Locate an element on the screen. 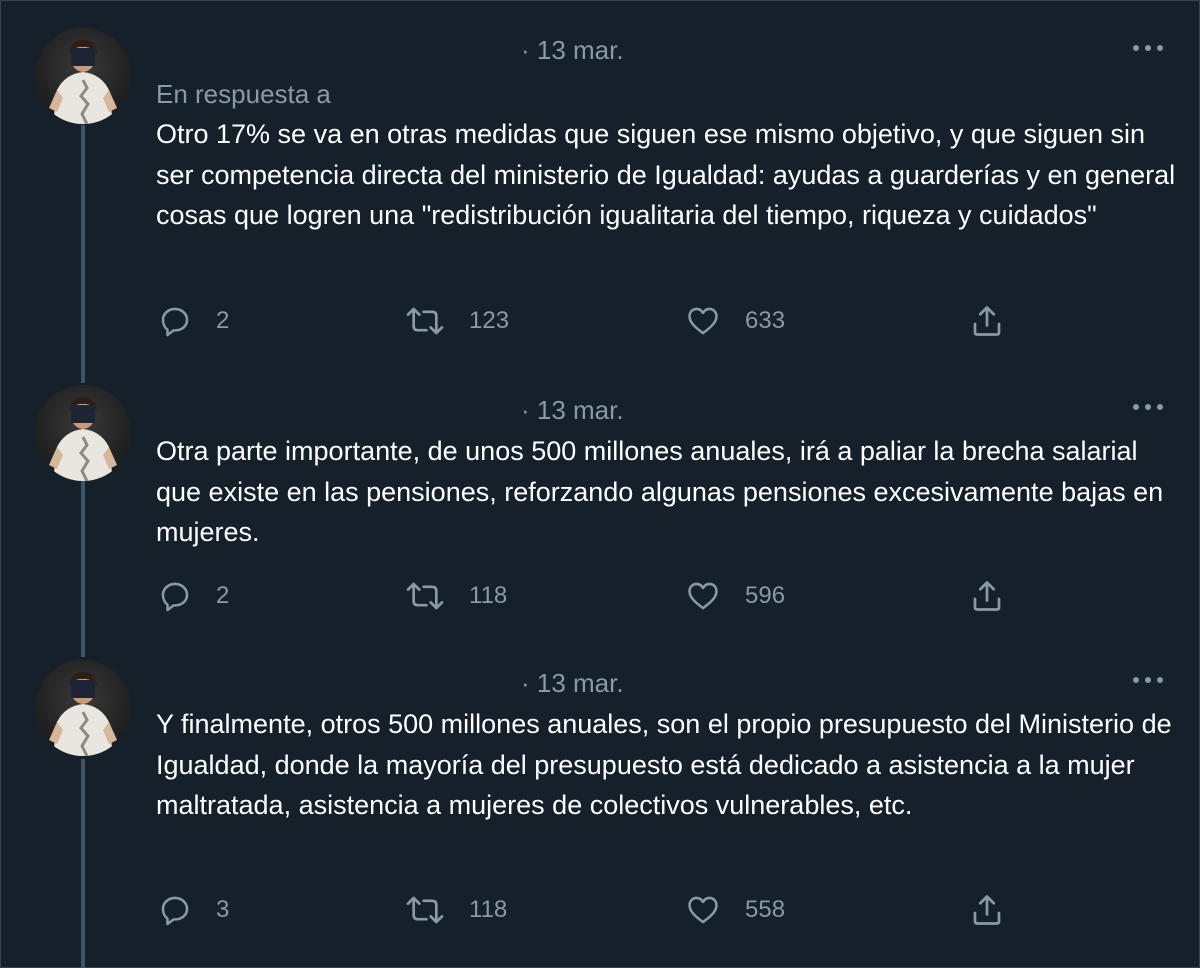 The height and width of the screenshot is (968, 1200). reply-count: 3 is located at coordinates (223, 909).